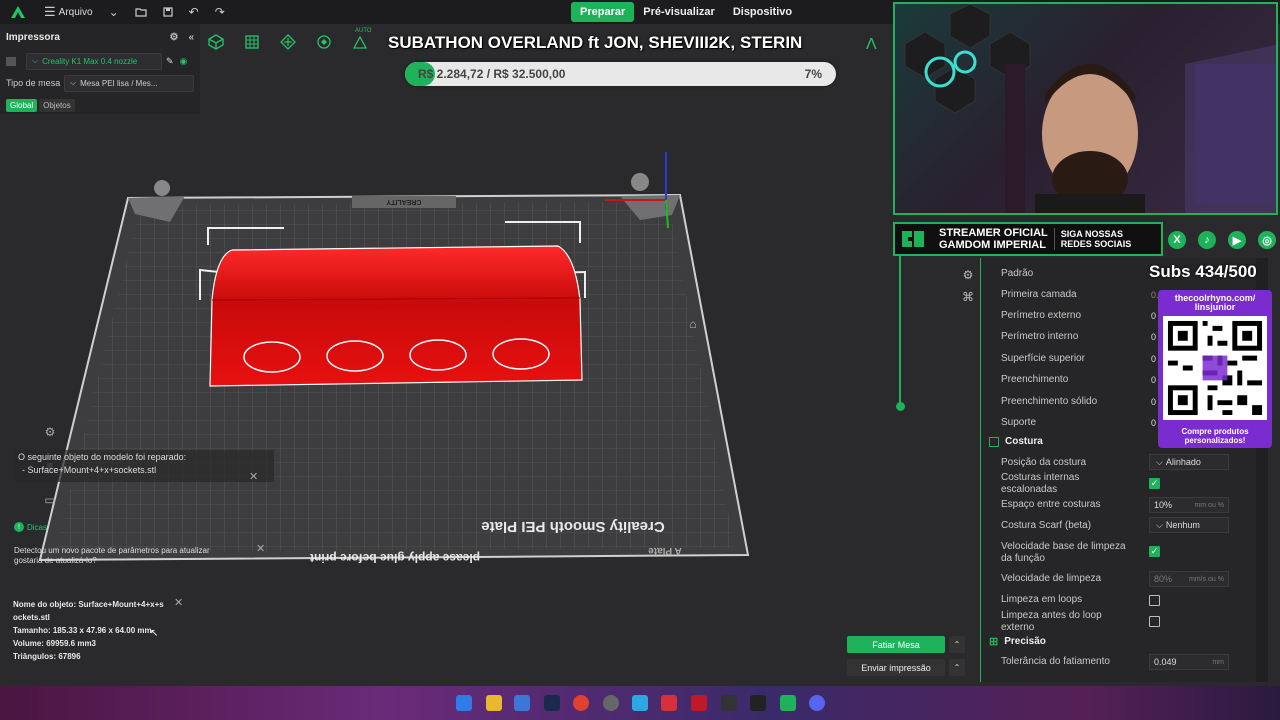  I want to click on wipe-loops-checkbox, so click(1154, 600).